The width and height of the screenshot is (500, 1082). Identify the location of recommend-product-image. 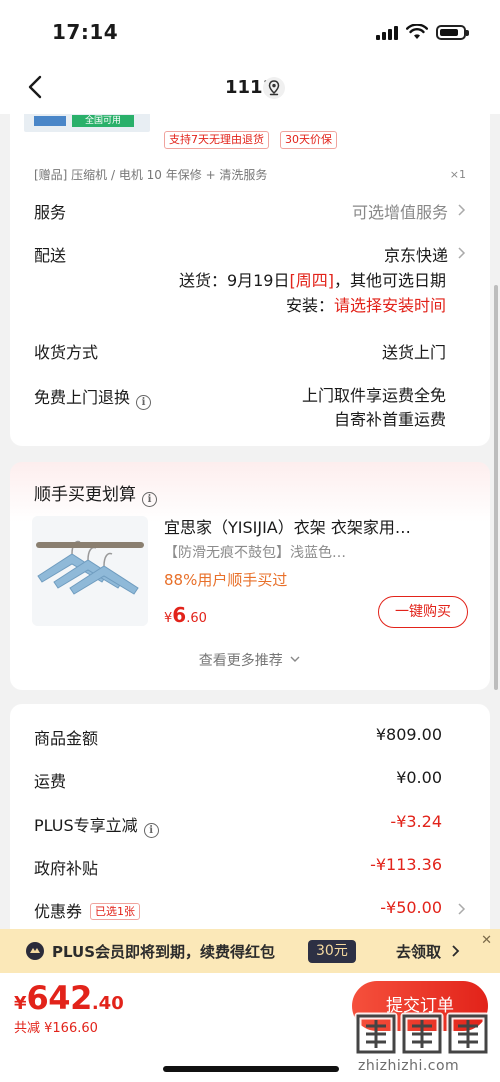
(90, 571).